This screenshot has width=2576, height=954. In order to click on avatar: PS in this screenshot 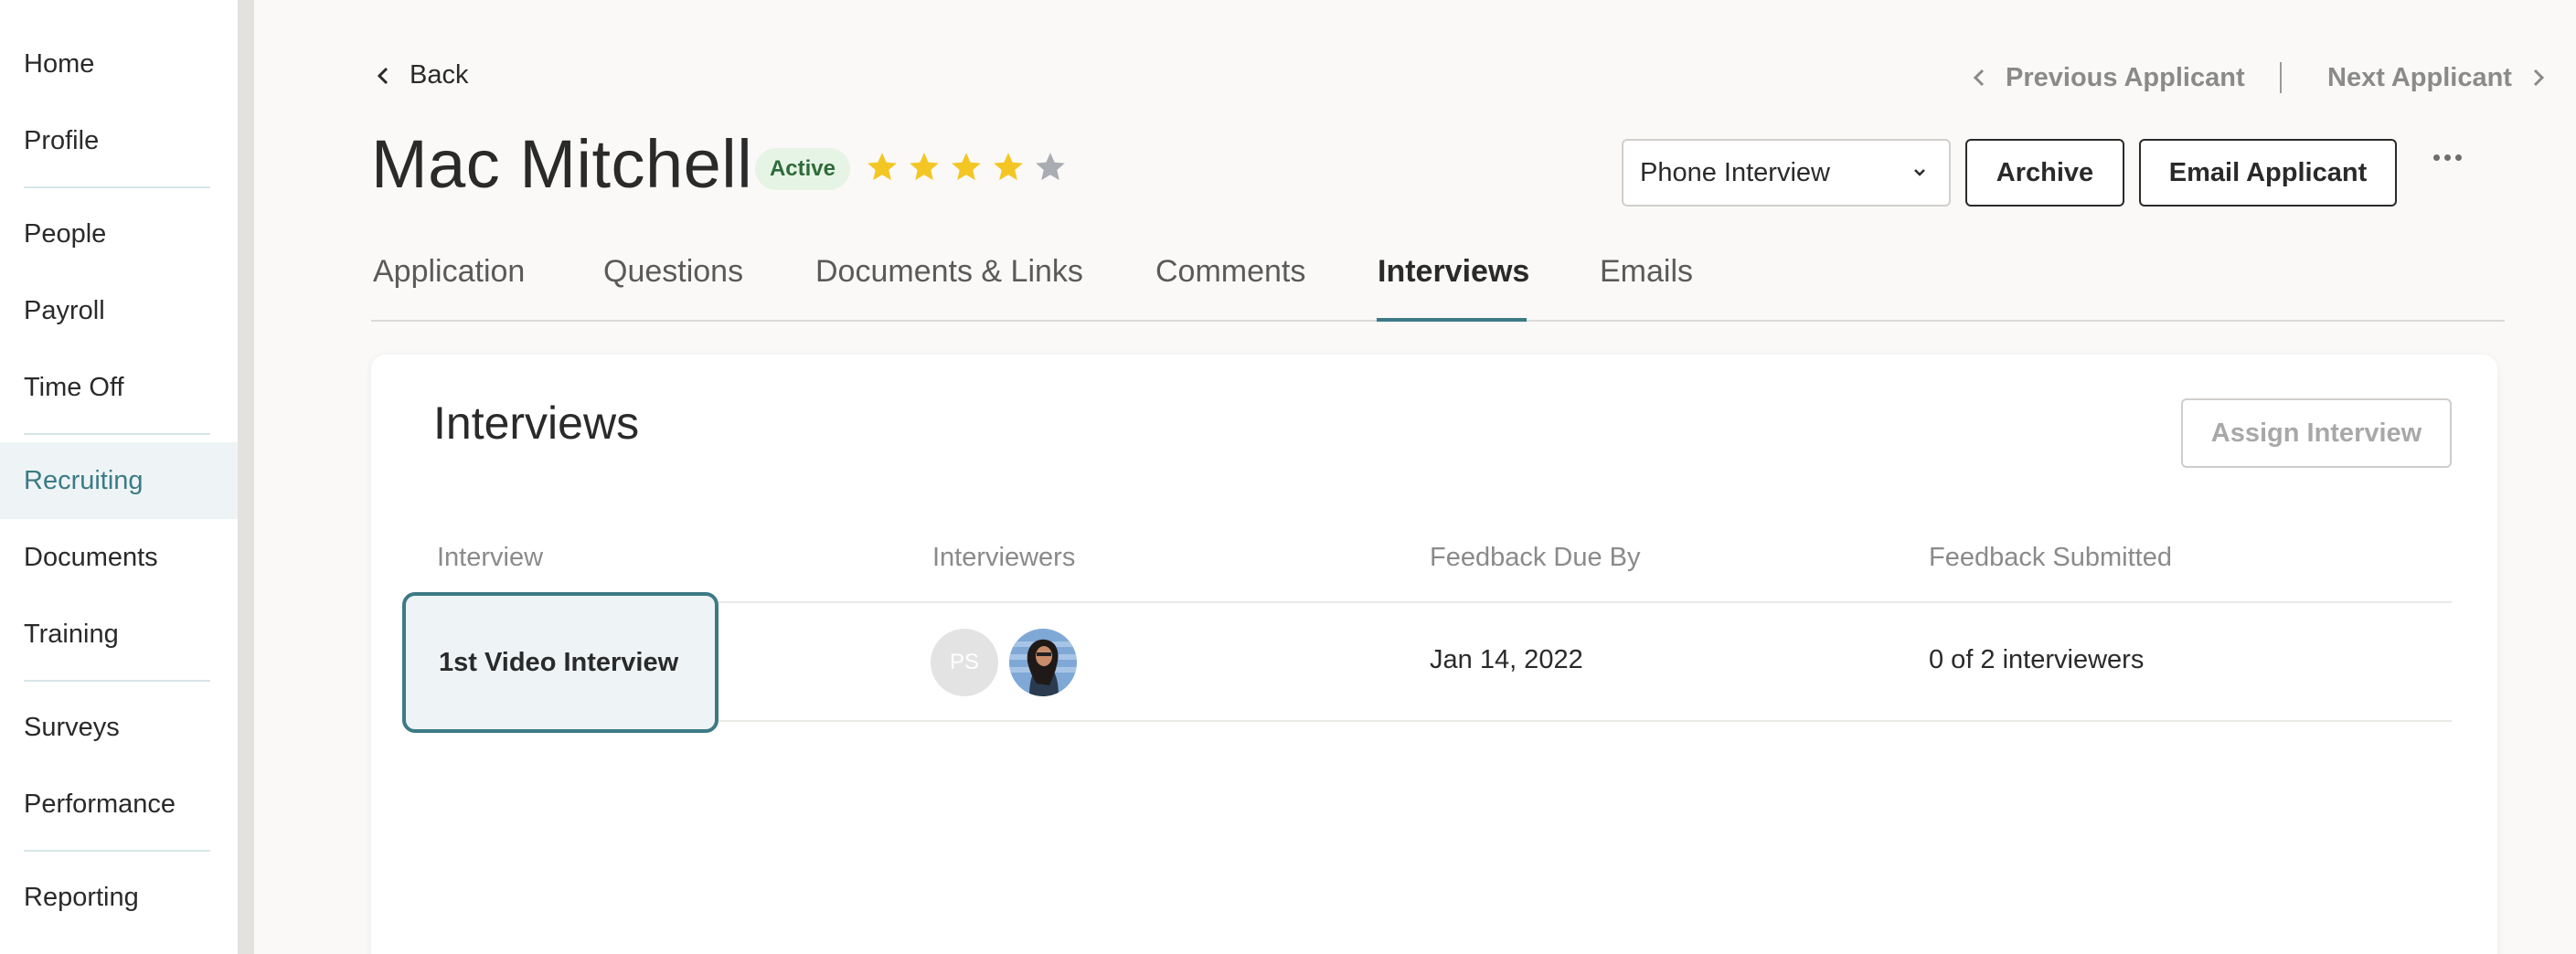, I will do `click(964, 662)`.